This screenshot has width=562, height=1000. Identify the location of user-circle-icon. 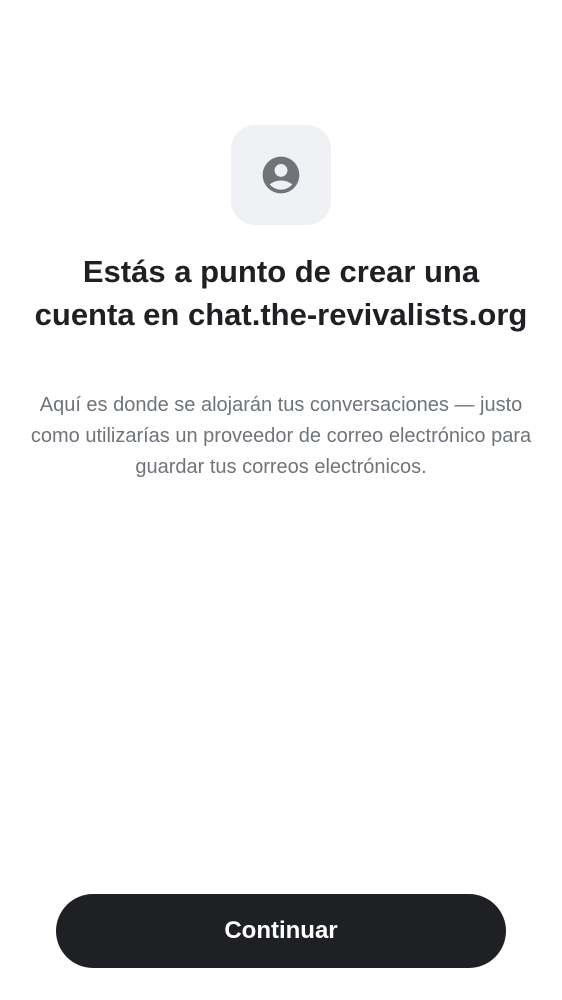
(281, 175).